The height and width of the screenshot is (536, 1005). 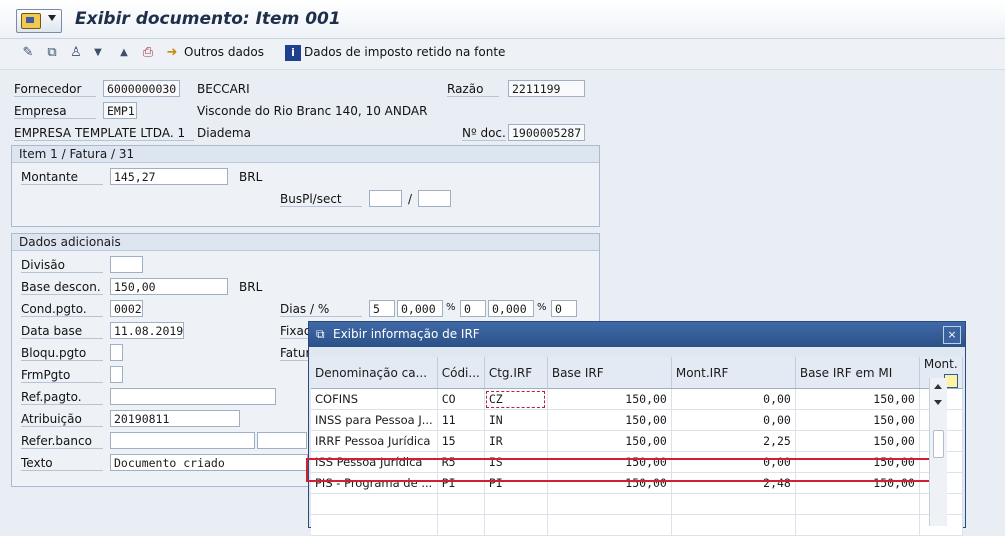 I want to click on base-descon-label: Base descon., so click(x=62, y=287).